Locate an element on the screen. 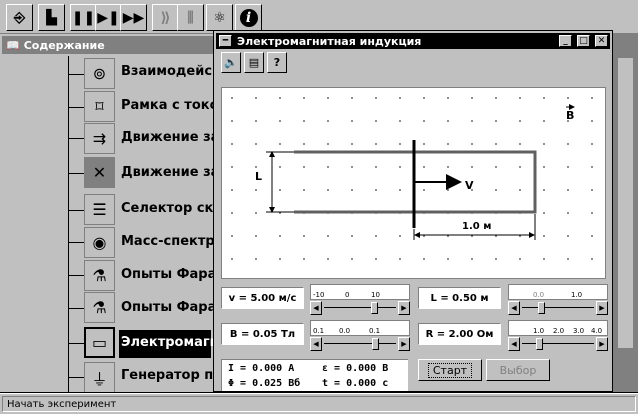 The height and width of the screenshot is (414, 638). velocity-track: ◀ ▶ is located at coordinates (360, 308).